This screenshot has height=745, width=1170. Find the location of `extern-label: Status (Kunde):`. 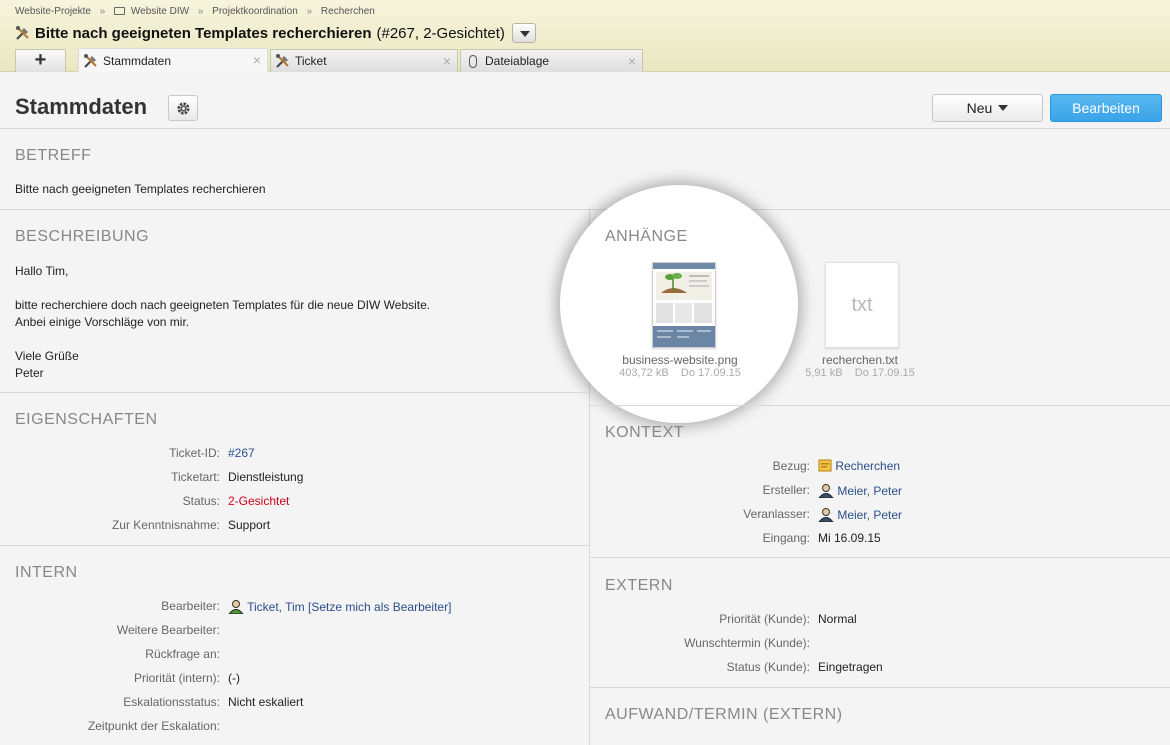

extern-label: Status (Kunde): is located at coordinates (768, 667).